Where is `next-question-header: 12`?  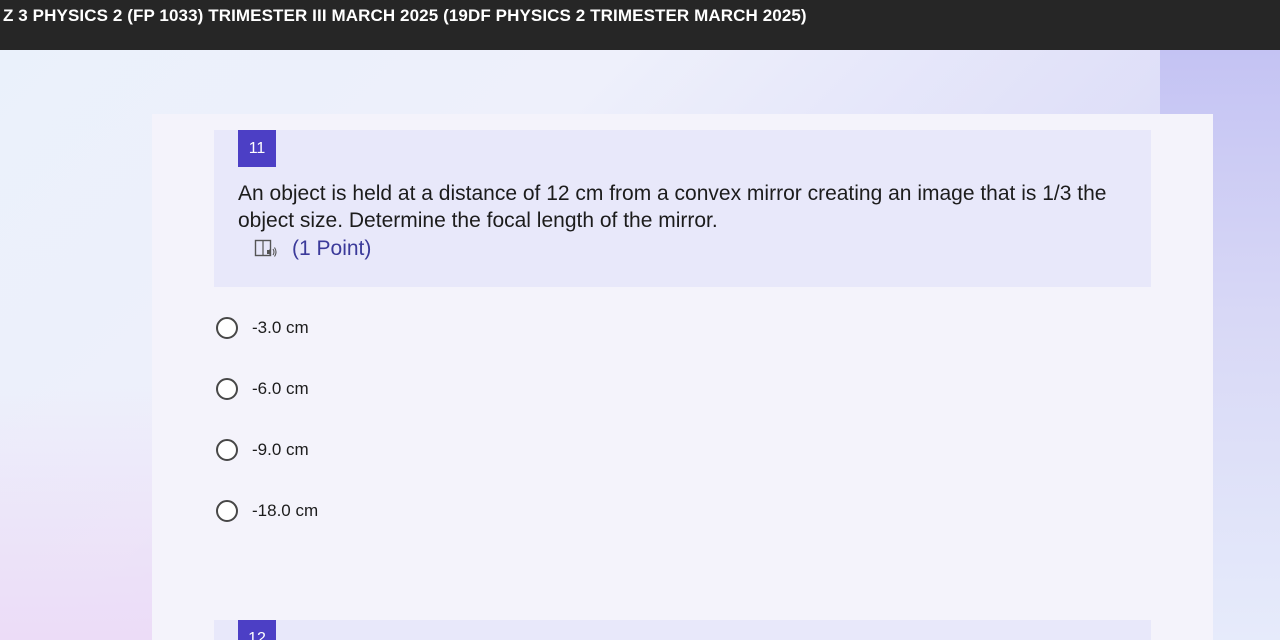 next-question-header: 12 is located at coordinates (682, 630).